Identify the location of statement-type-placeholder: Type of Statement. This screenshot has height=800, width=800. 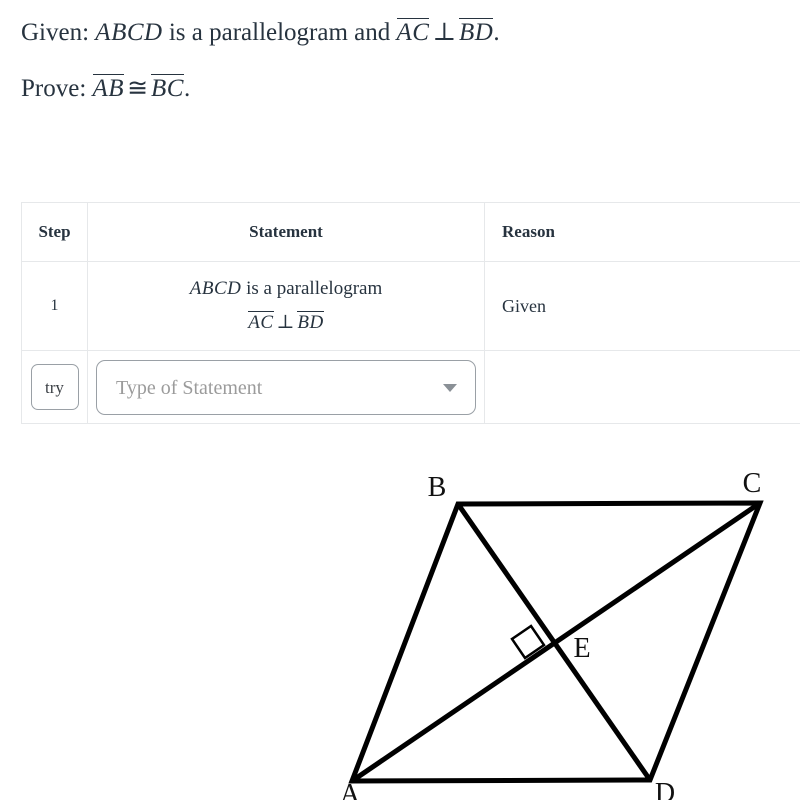
(189, 387).